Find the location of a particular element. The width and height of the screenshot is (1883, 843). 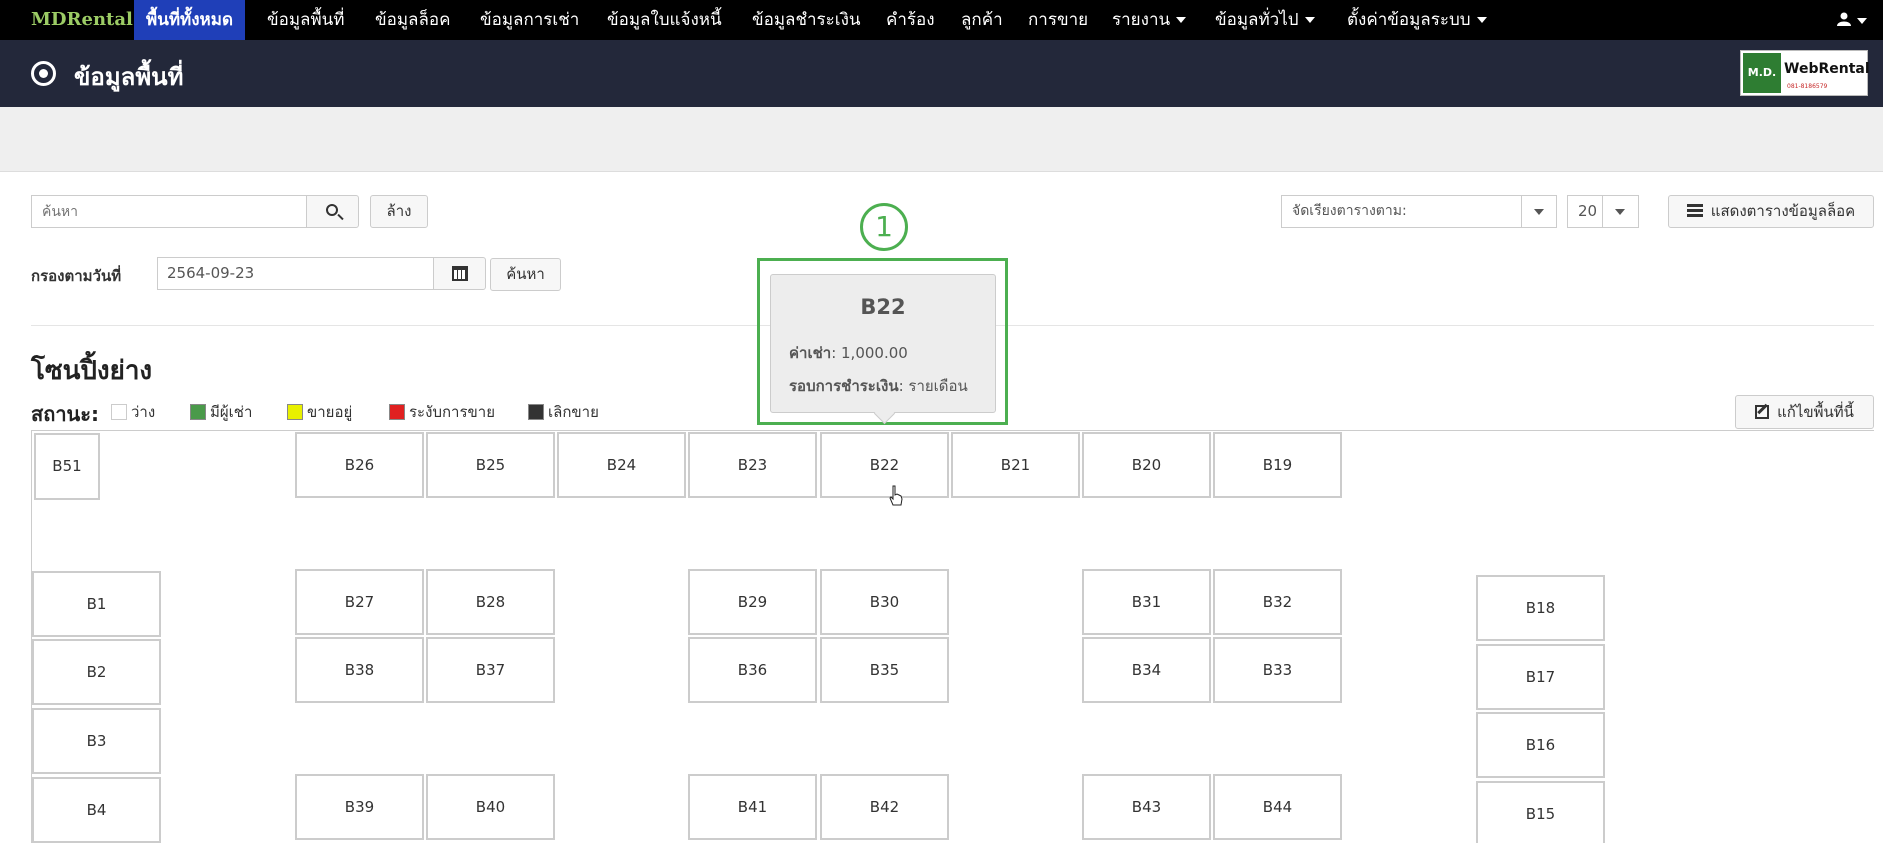

legend-label: เลิกขาย is located at coordinates (573, 412).